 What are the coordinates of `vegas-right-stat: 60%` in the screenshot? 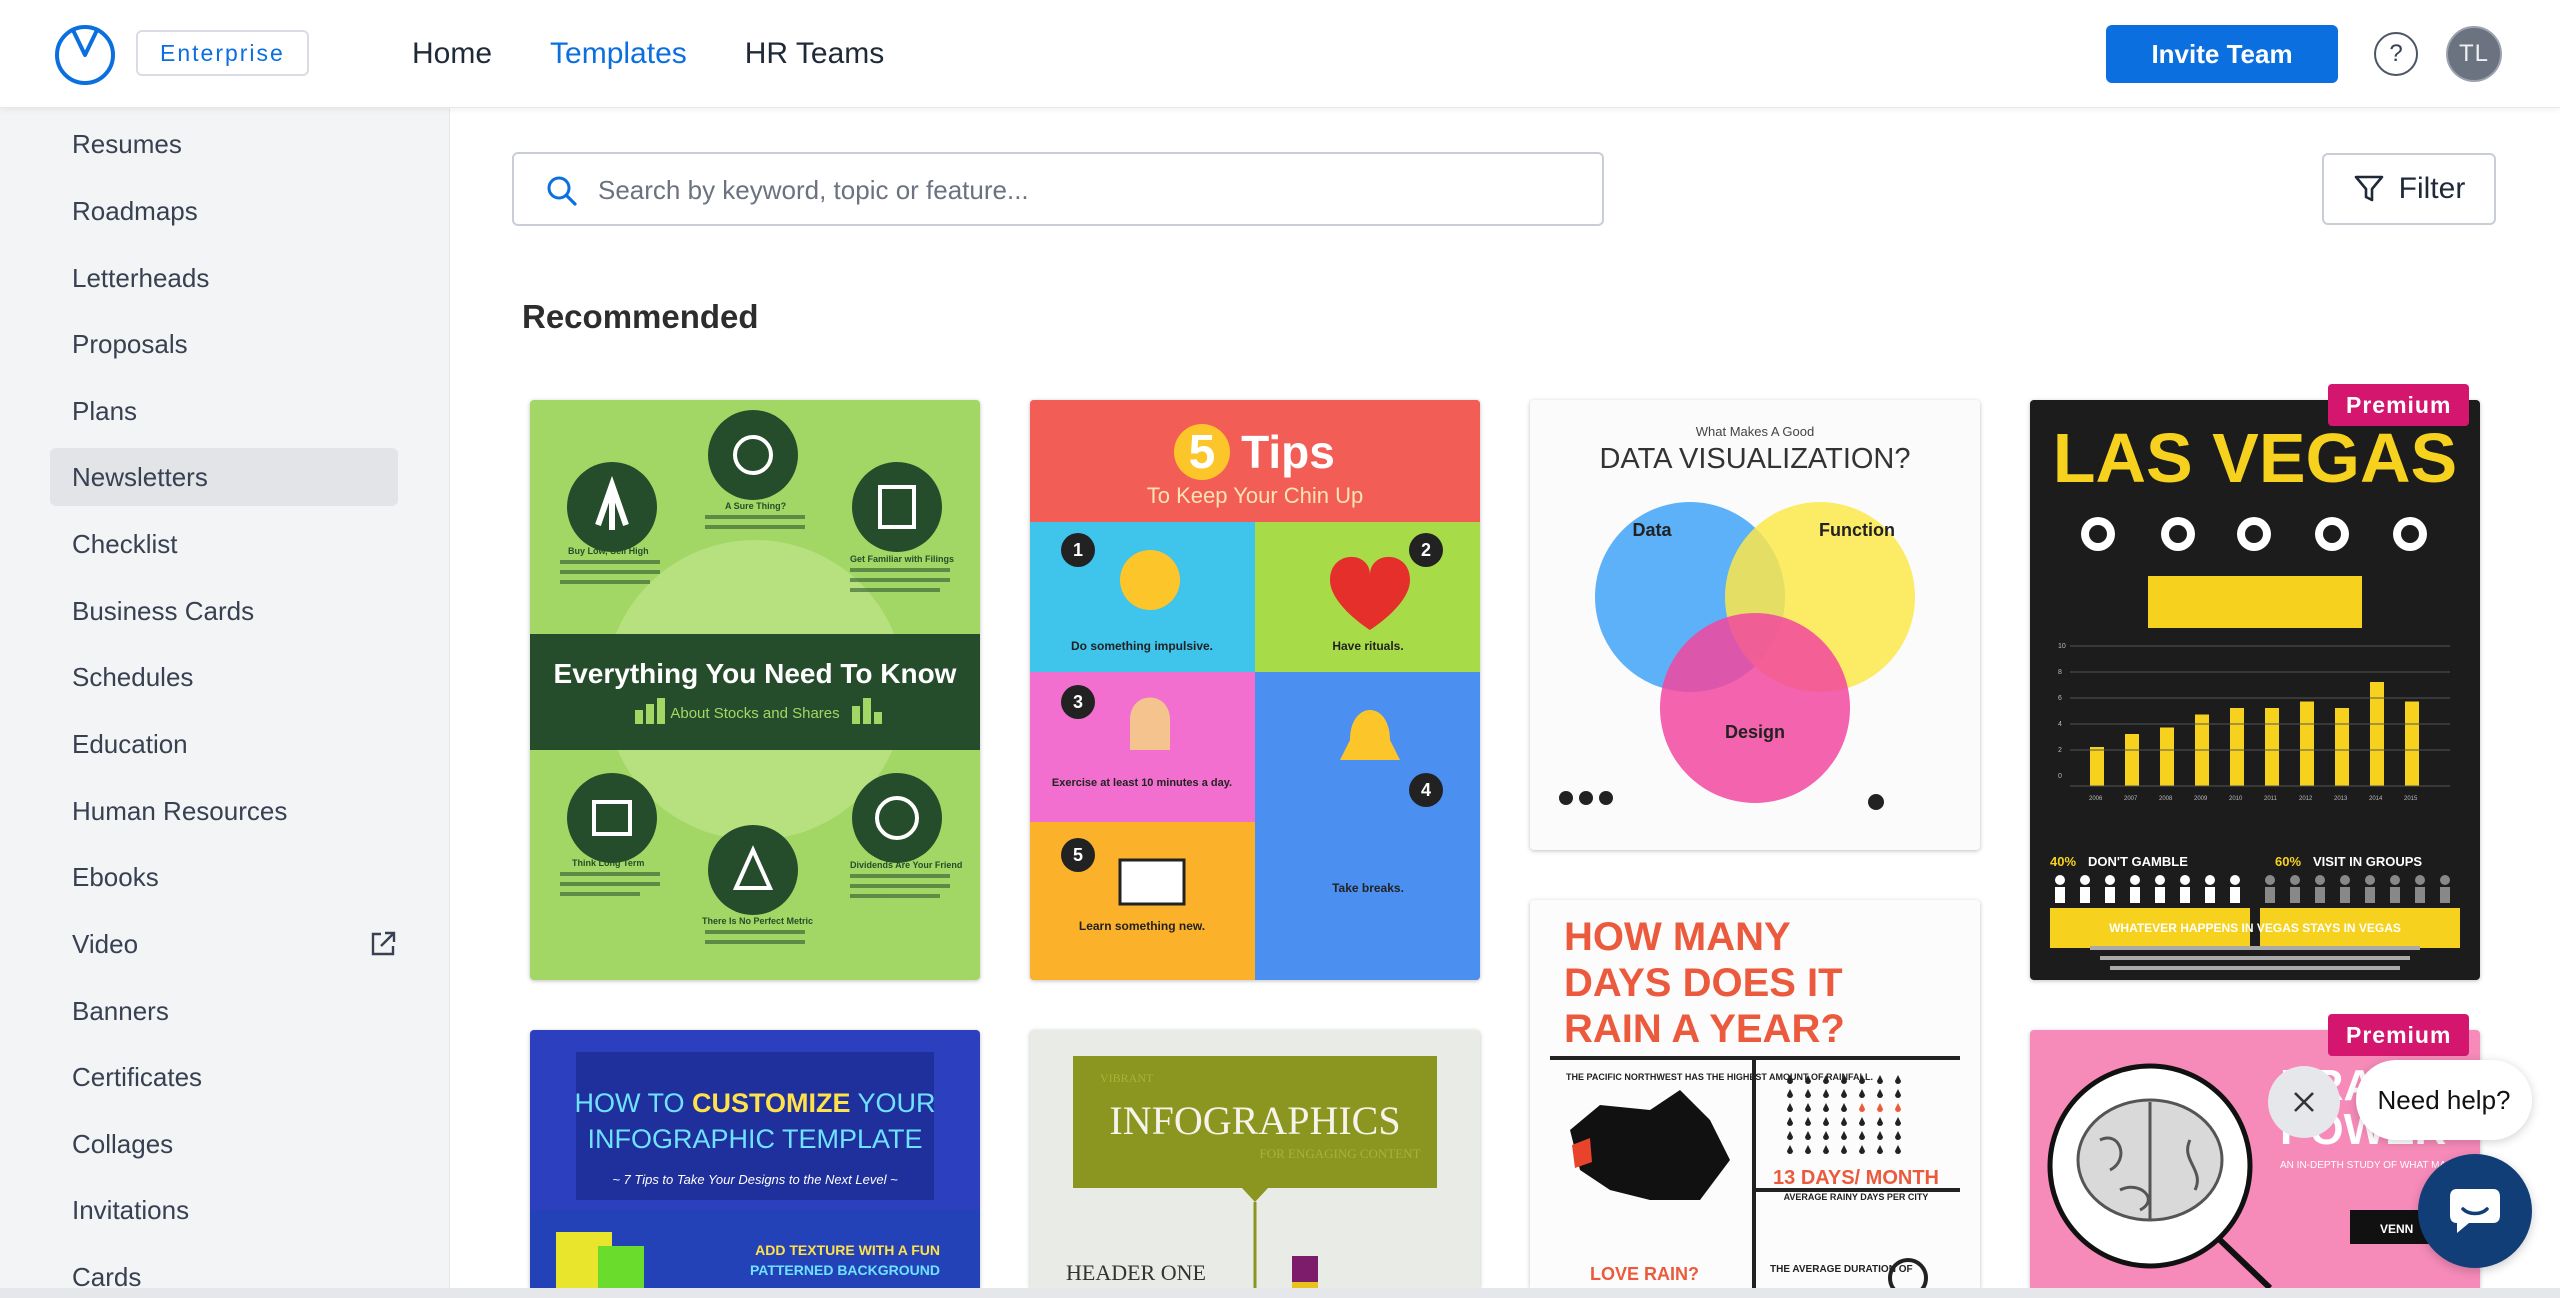 It's located at (2288, 861).